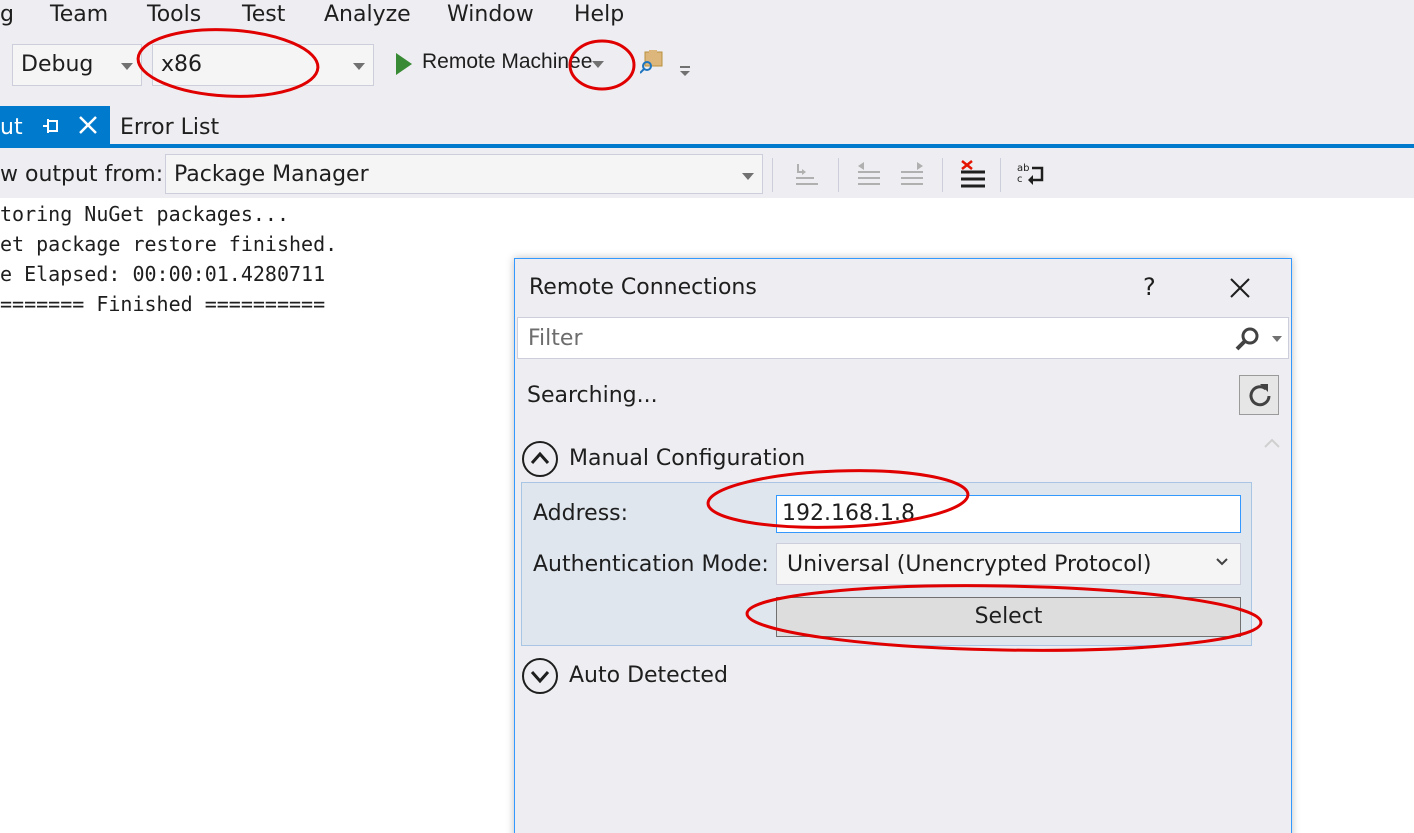 This screenshot has width=1414, height=833. Describe the element at coordinates (263, 65) in the screenshot. I see `platform-dropdown: x86` at that location.